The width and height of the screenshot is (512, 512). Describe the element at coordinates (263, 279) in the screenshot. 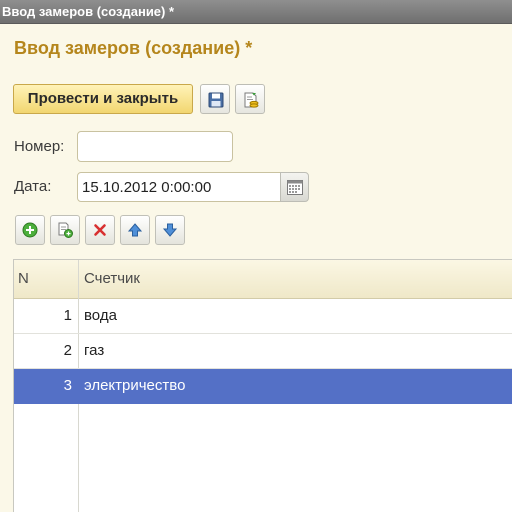

I see `table-header: N Счетчик` at that location.